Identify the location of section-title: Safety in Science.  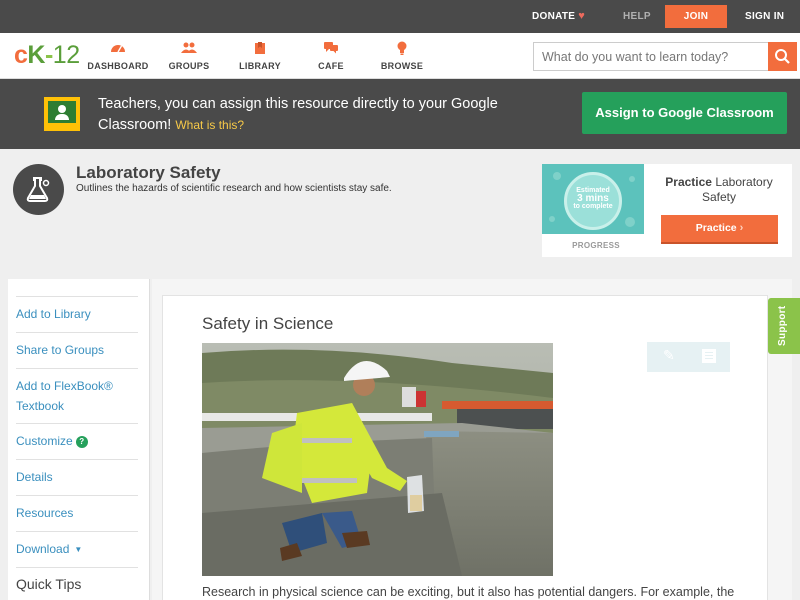
(268, 323).